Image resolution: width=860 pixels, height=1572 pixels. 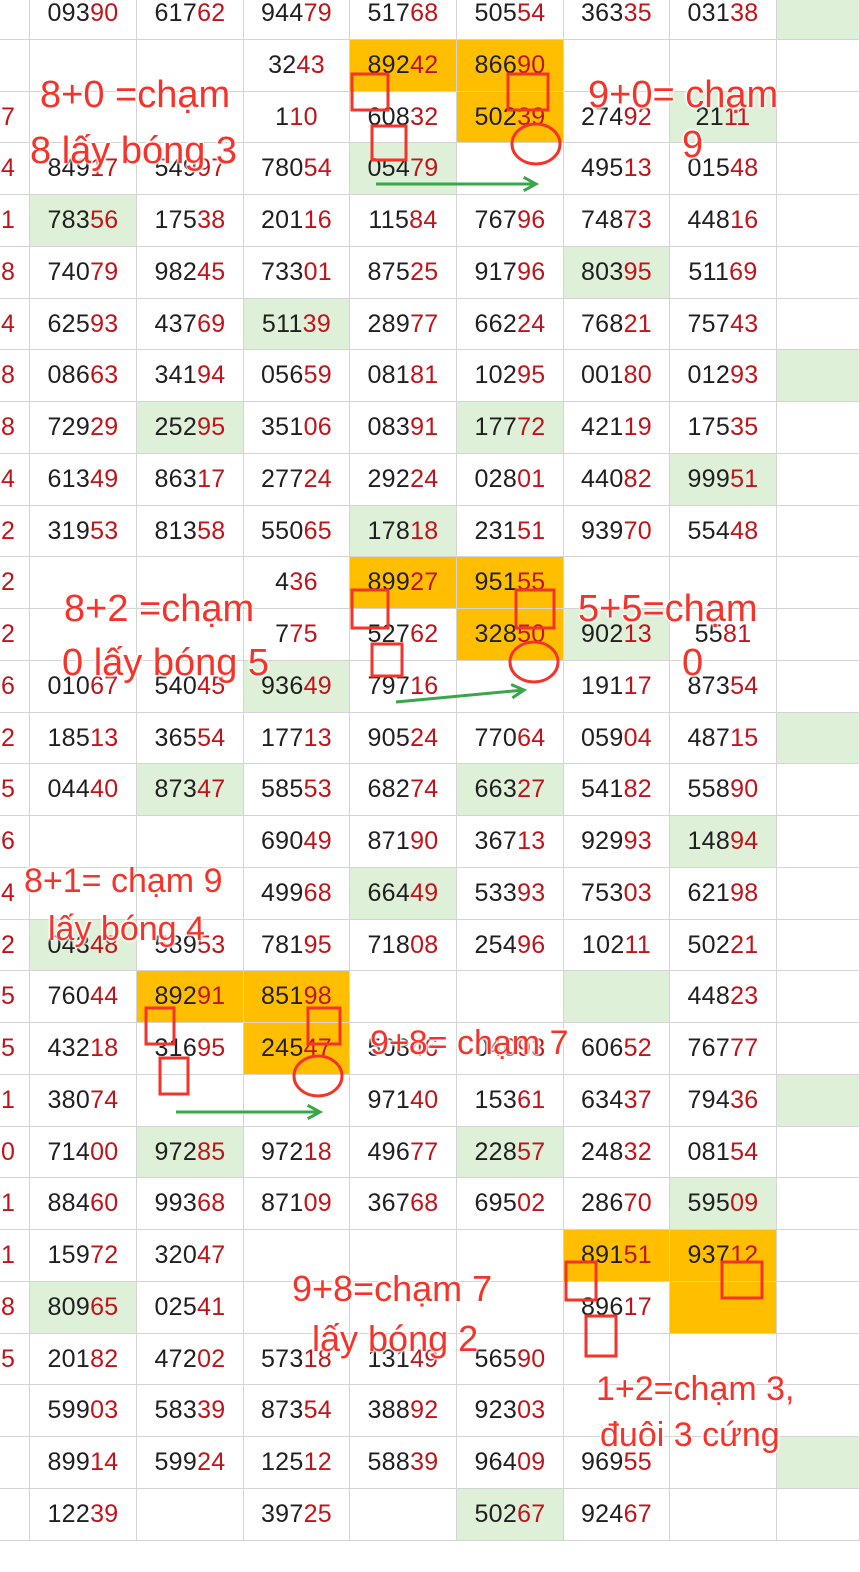 I want to click on annotation-note: 0 lấy bóng 5, so click(x=166, y=663).